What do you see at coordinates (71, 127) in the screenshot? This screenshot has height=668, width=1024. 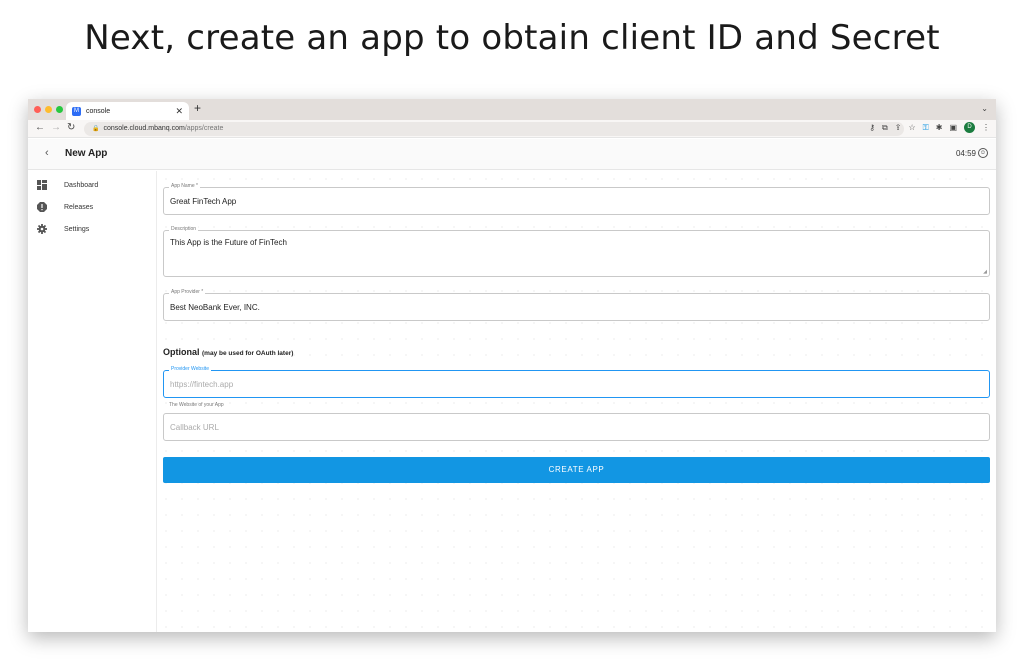 I see `reload-icon: ↻` at bounding box center [71, 127].